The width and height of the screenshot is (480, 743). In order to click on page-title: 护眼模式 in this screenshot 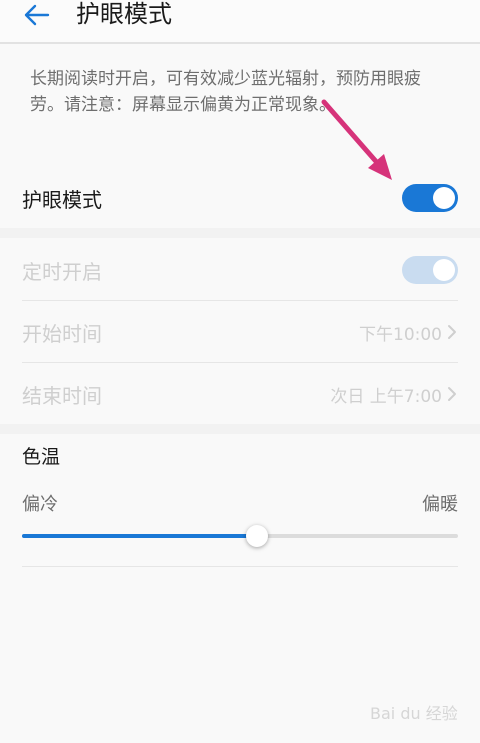, I will do `click(124, 14)`.